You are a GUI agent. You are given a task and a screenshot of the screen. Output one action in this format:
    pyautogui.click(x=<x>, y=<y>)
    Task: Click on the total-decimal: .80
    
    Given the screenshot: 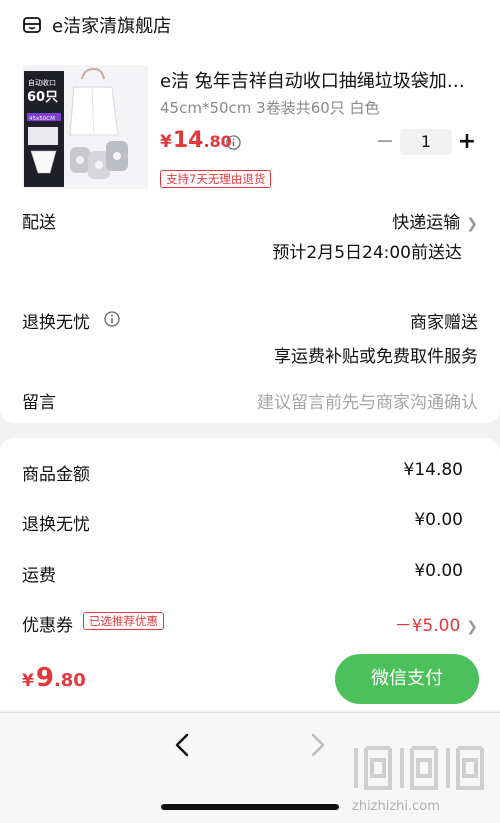 What is the action you would take?
    pyautogui.click(x=69, y=680)
    